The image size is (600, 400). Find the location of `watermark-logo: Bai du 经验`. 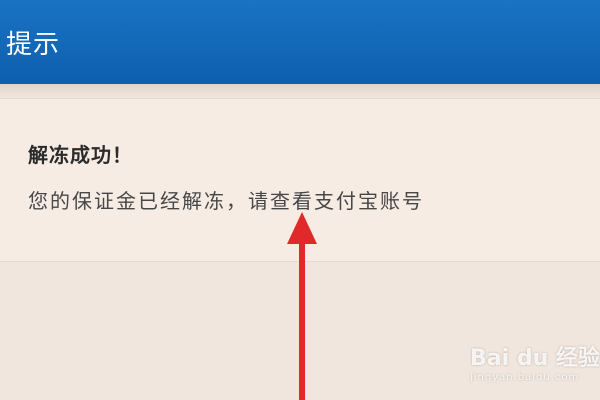

watermark-logo: Bai du 经验 is located at coordinates (535, 358).